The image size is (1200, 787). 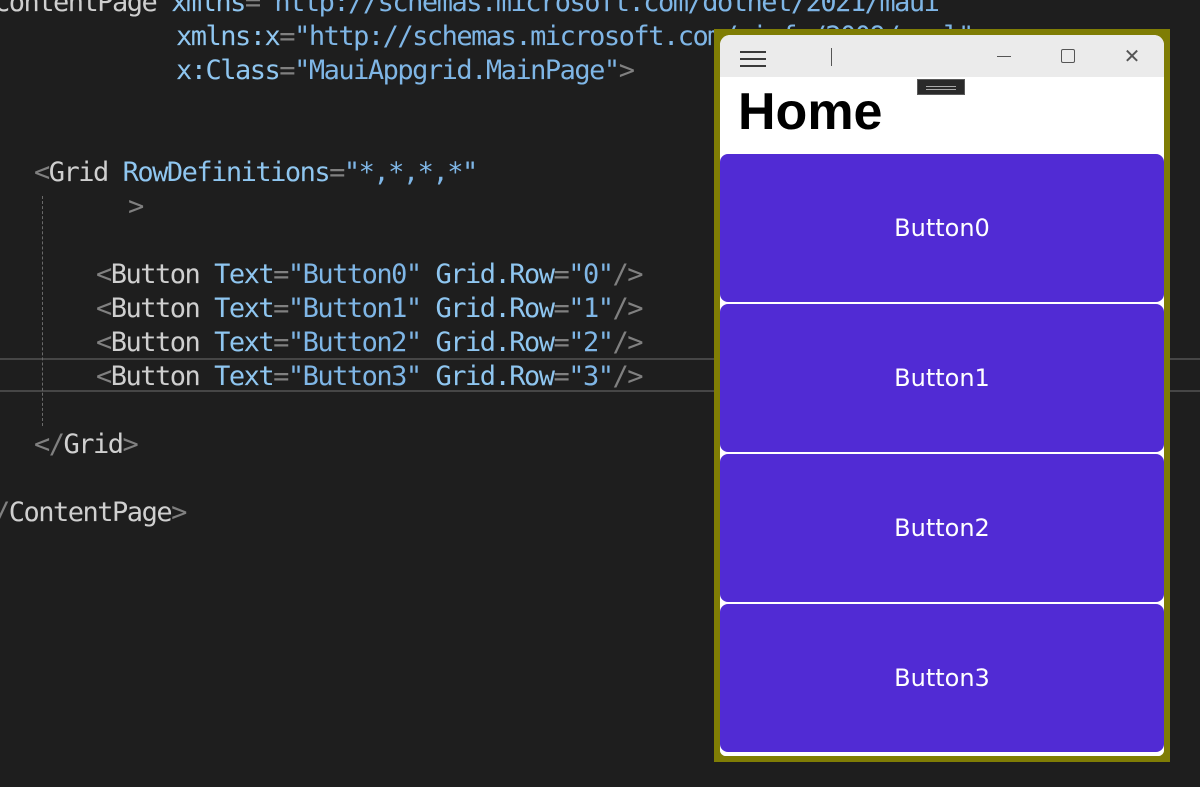 What do you see at coordinates (831, 57) in the screenshot?
I see `text-caret` at bounding box center [831, 57].